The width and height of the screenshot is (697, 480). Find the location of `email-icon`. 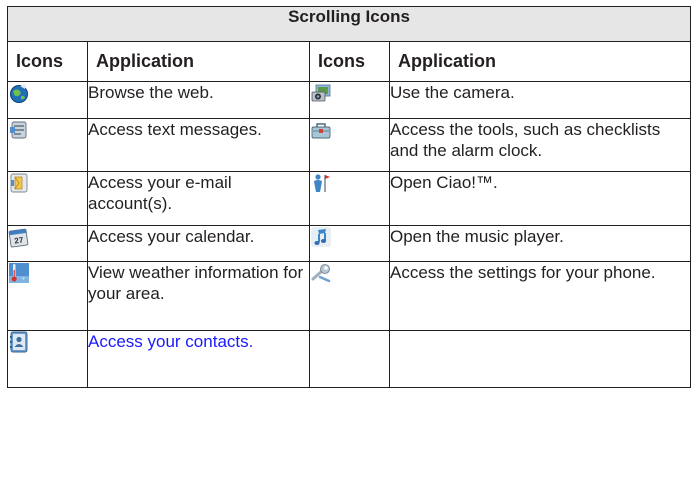

email-icon is located at coordinates (19, 183).